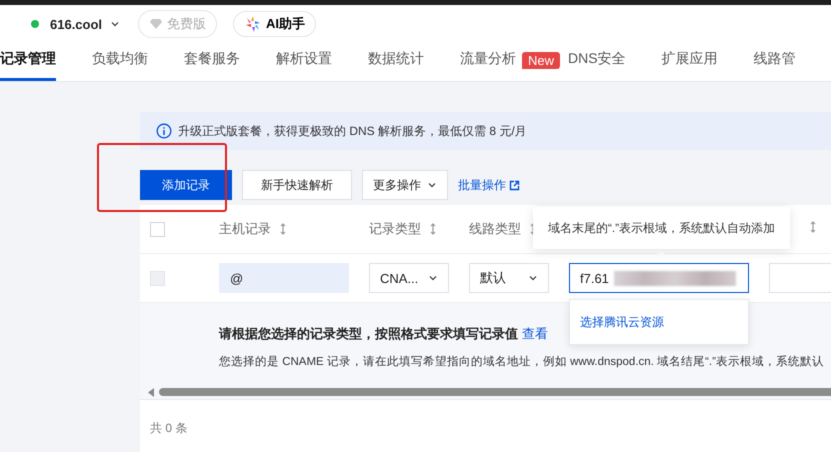 The image size is (831, 452). What do you see at coordinates (178, 24) in the screenshot?
I see `plan-badge: 免费版` at bounding box center [178, 24].